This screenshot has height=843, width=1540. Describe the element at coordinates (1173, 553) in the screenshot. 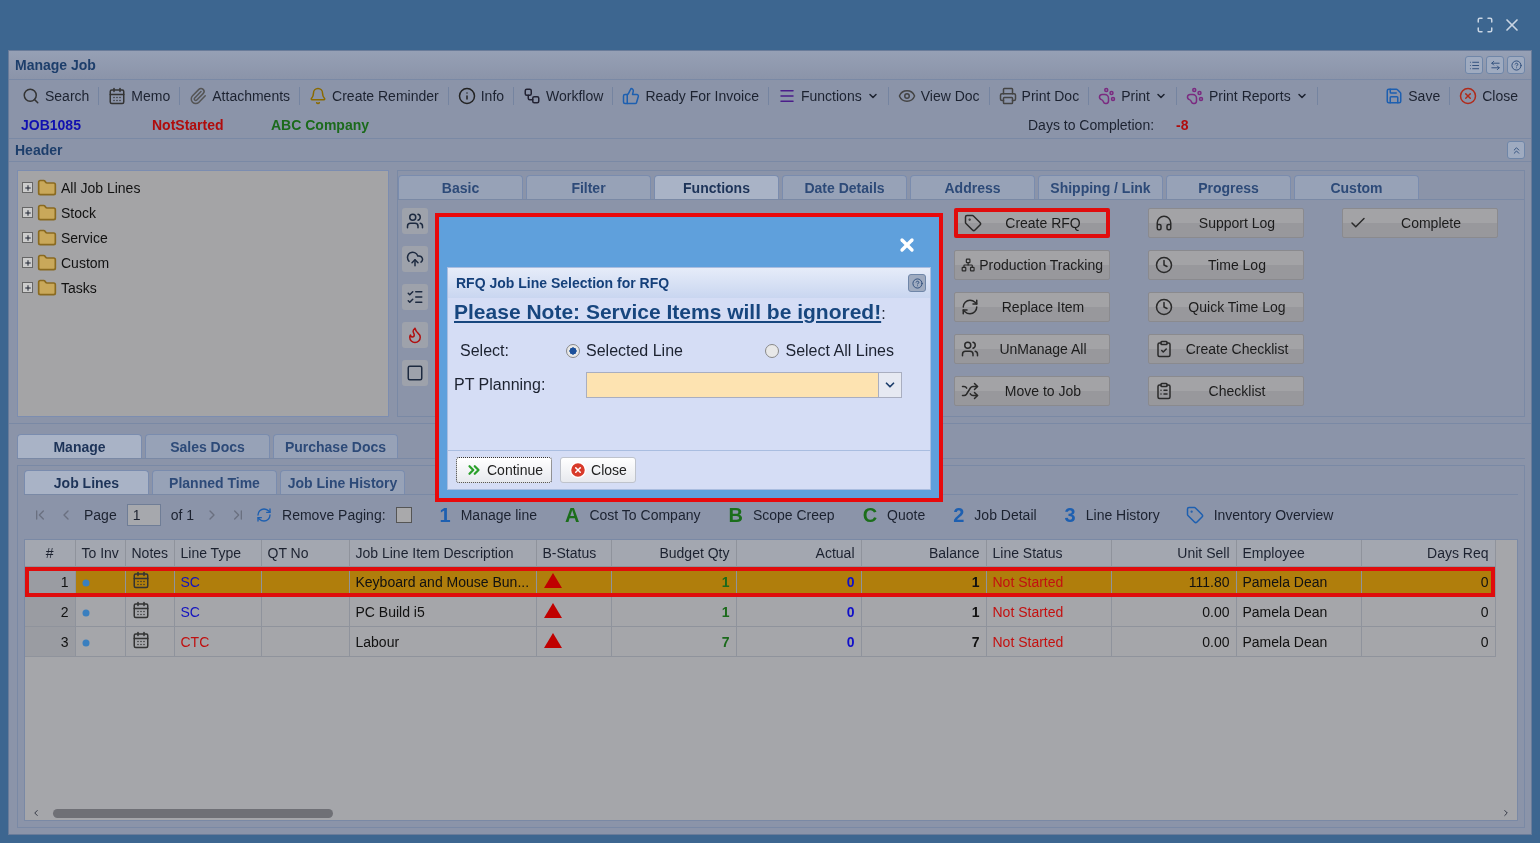

I see `column-header: Unit Sell` at that location.